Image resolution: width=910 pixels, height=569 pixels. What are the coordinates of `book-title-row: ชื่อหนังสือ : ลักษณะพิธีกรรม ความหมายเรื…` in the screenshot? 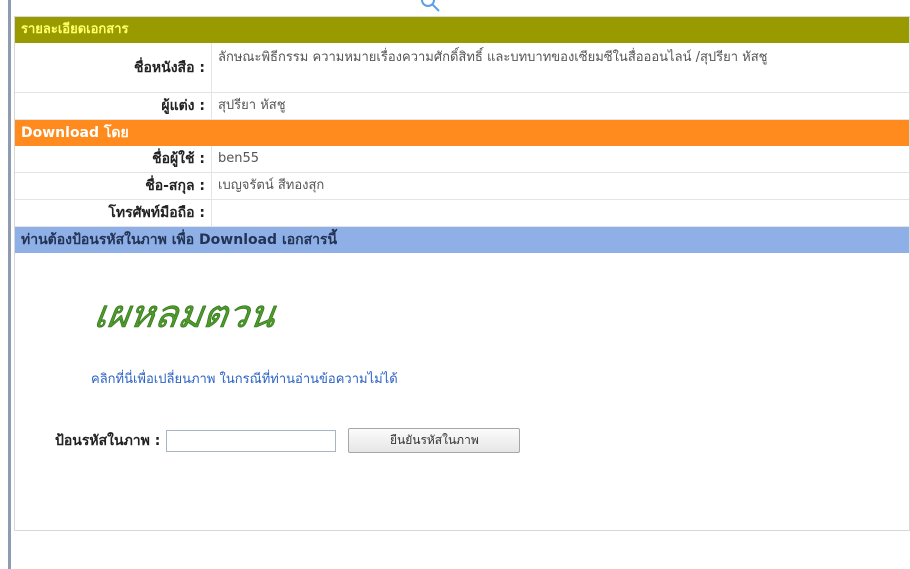 It's located at (462, 68).